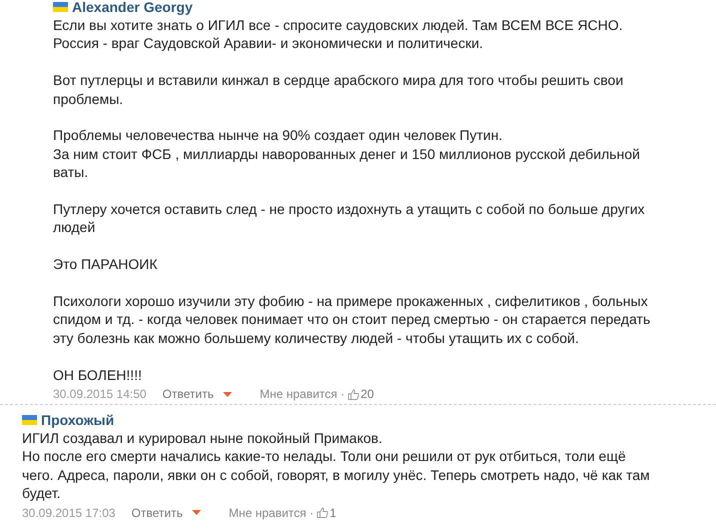  I want to click on comment-text: Это ПАРАНОИК, so click(105, 264).